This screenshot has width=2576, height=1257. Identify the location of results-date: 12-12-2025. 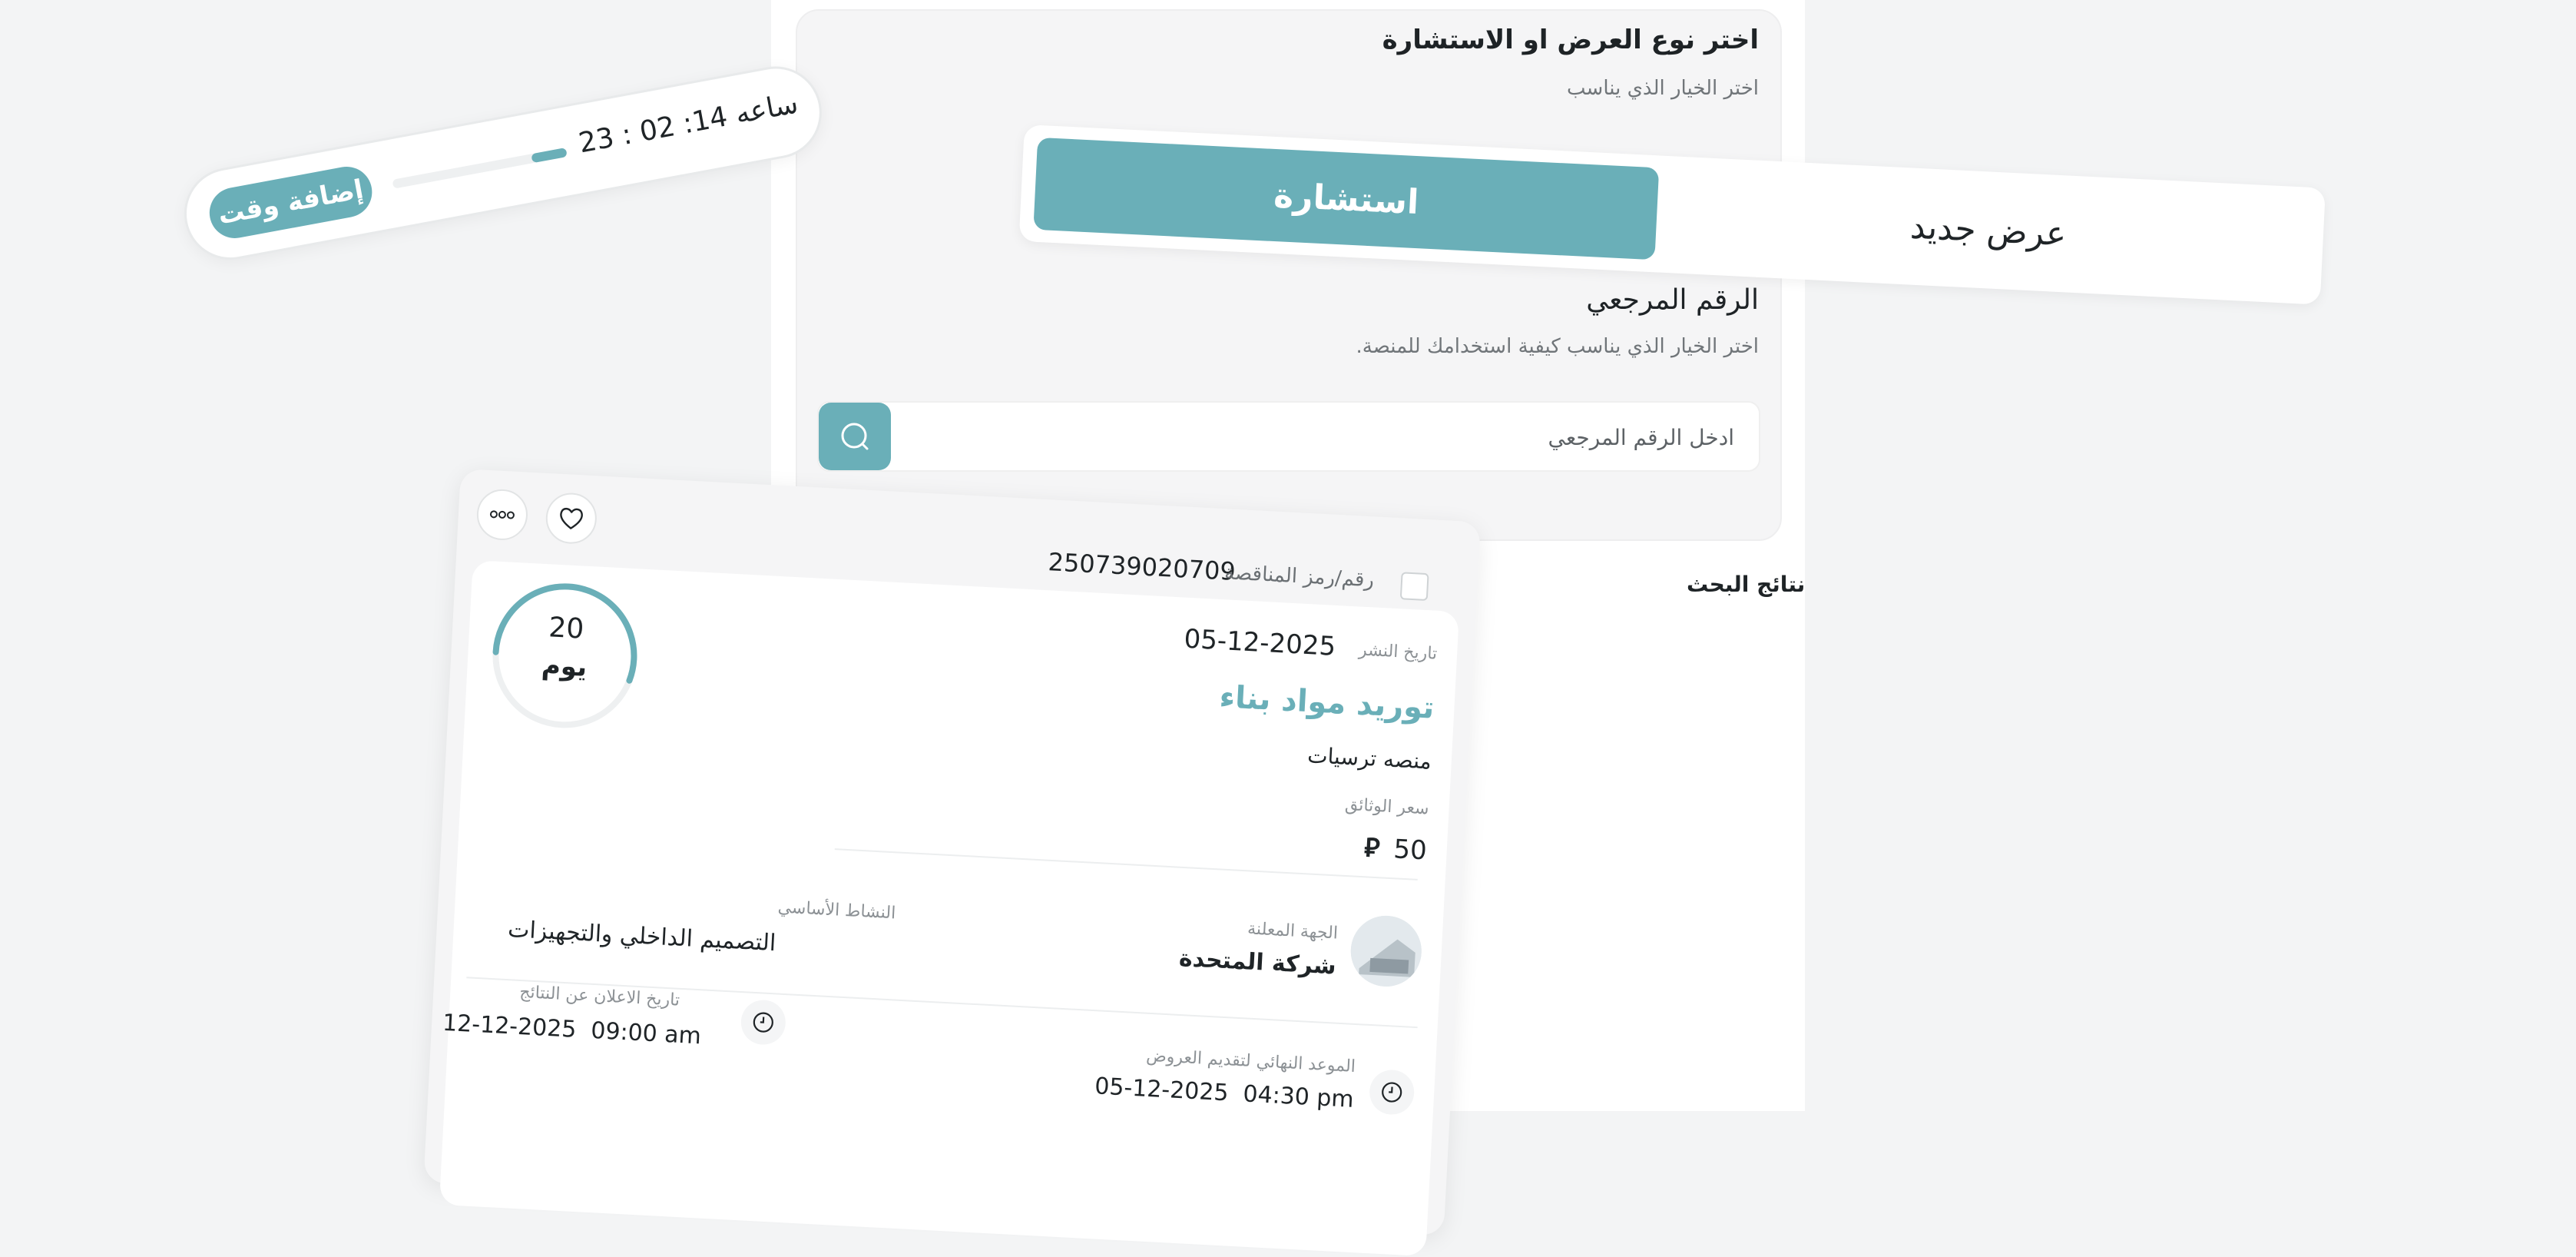
(510, 1026).